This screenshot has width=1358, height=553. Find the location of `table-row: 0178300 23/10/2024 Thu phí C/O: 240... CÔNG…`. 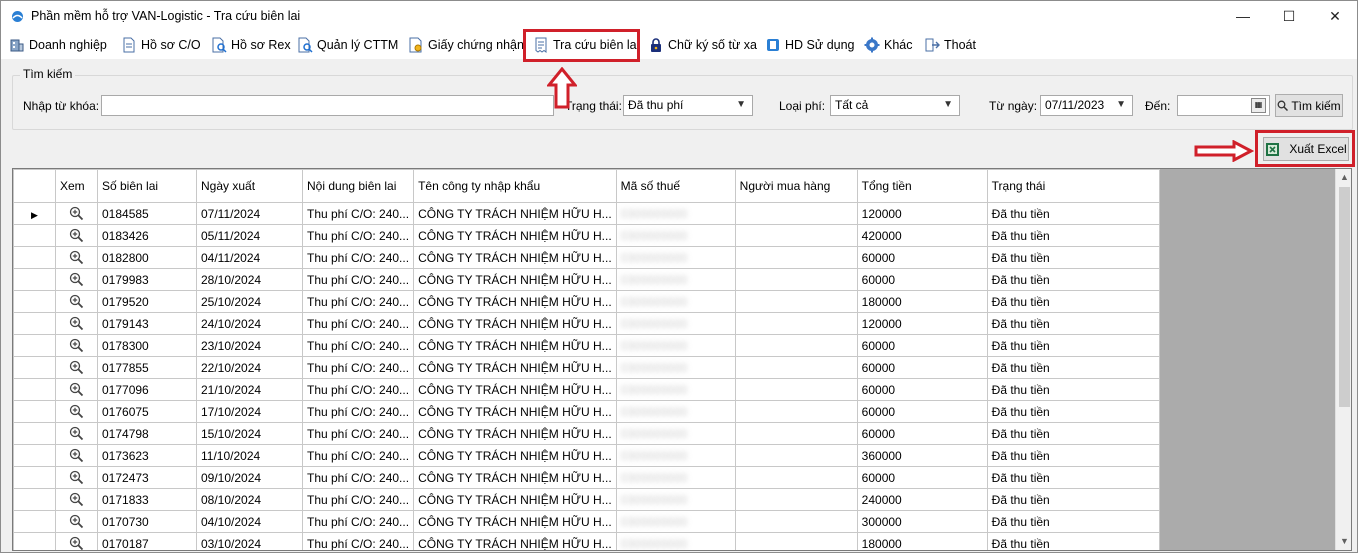

table-row: 0178300 23/10/2024 Thu phí C/O: 240... CÔNG… is located at coordinates (586, 345).